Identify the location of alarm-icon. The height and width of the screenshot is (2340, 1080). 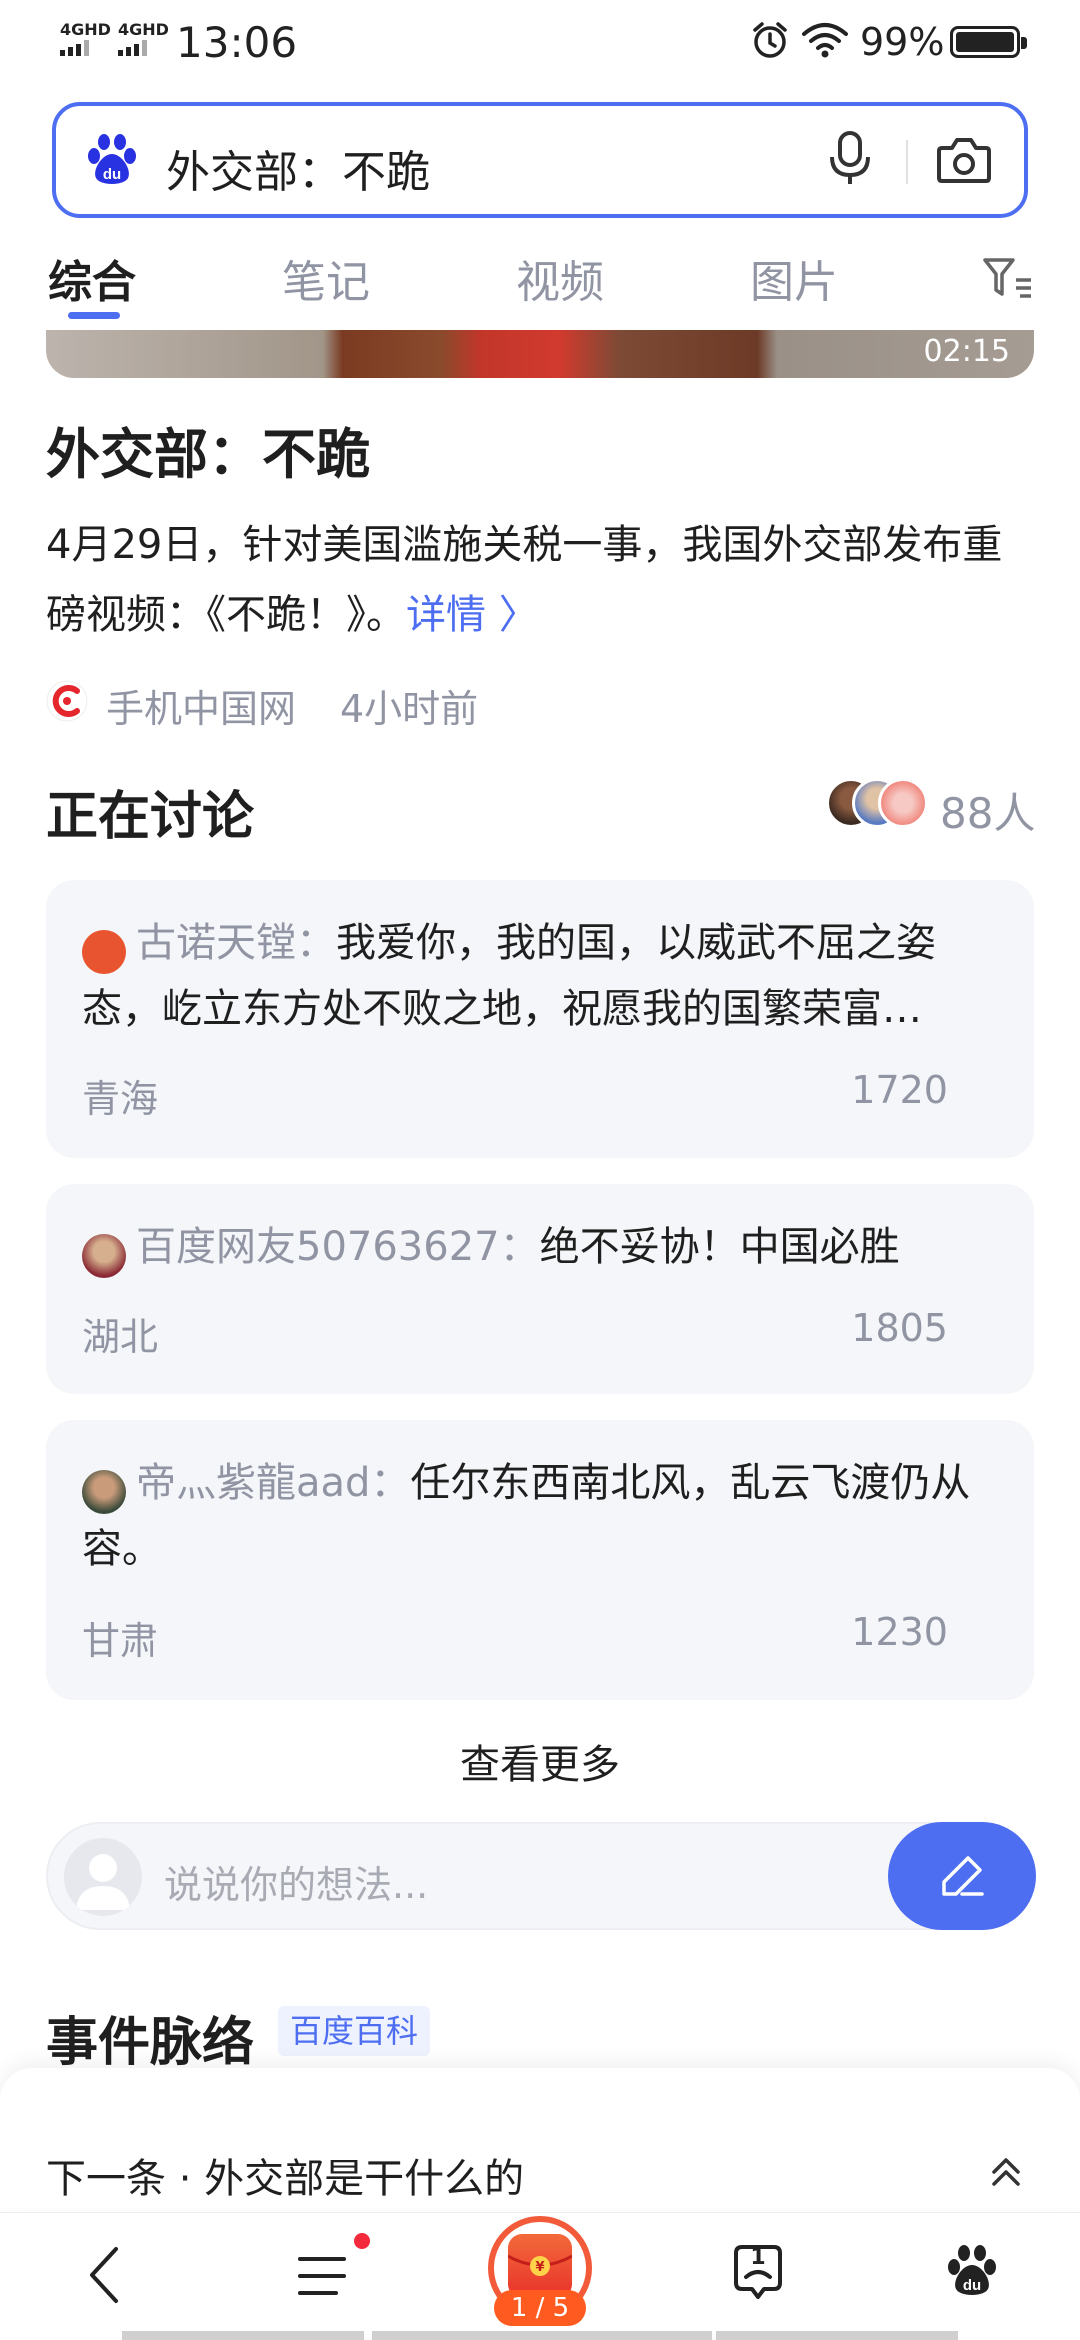
(770, 40).